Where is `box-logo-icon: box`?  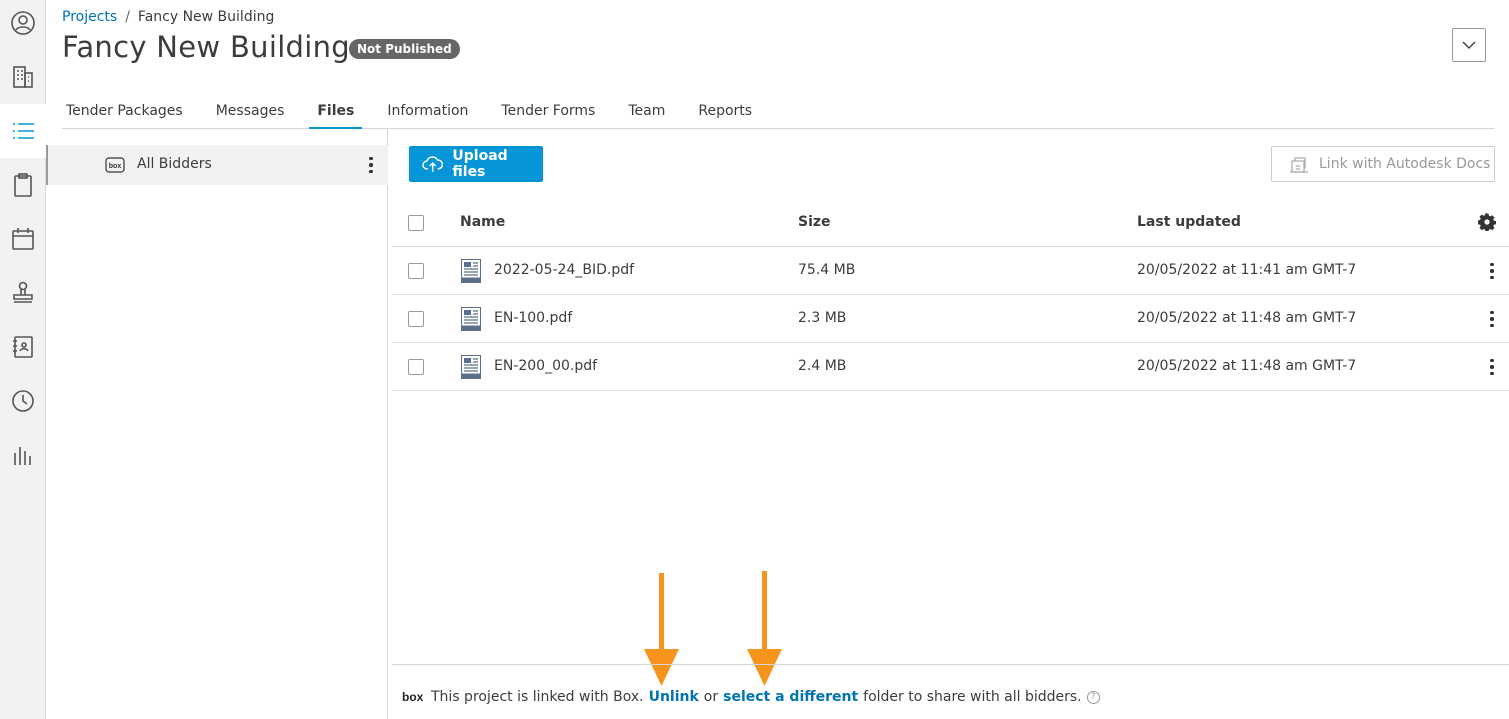 box-logo-icon: box is located at coordinates (413, 697).